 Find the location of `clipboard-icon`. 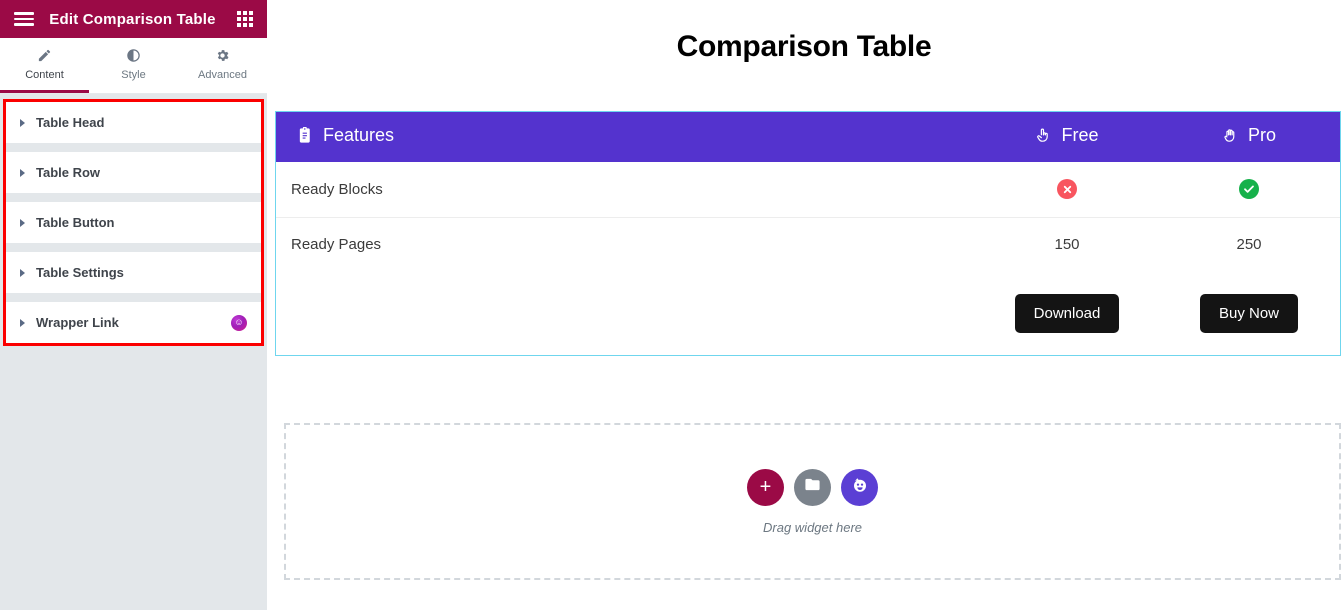

clipboard-icon is located at coordinates (305, 135).